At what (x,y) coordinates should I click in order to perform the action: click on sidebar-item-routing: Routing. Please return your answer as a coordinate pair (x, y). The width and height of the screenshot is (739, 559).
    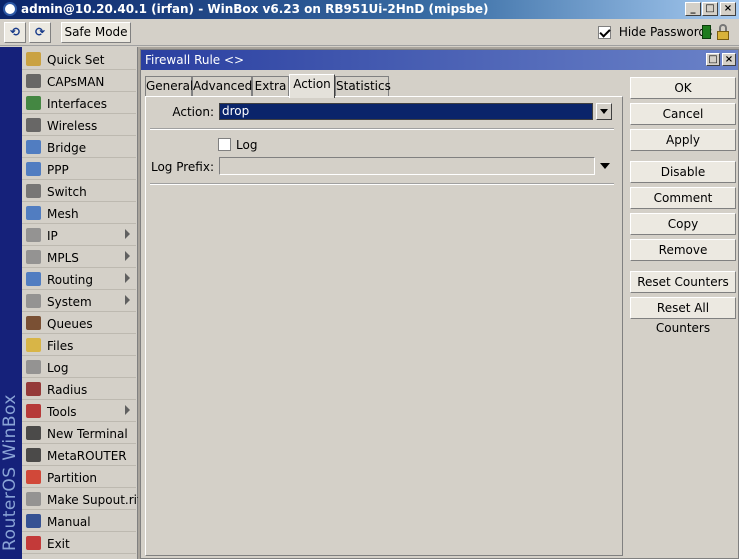
    Looking at the image, I should click on (79, 279).